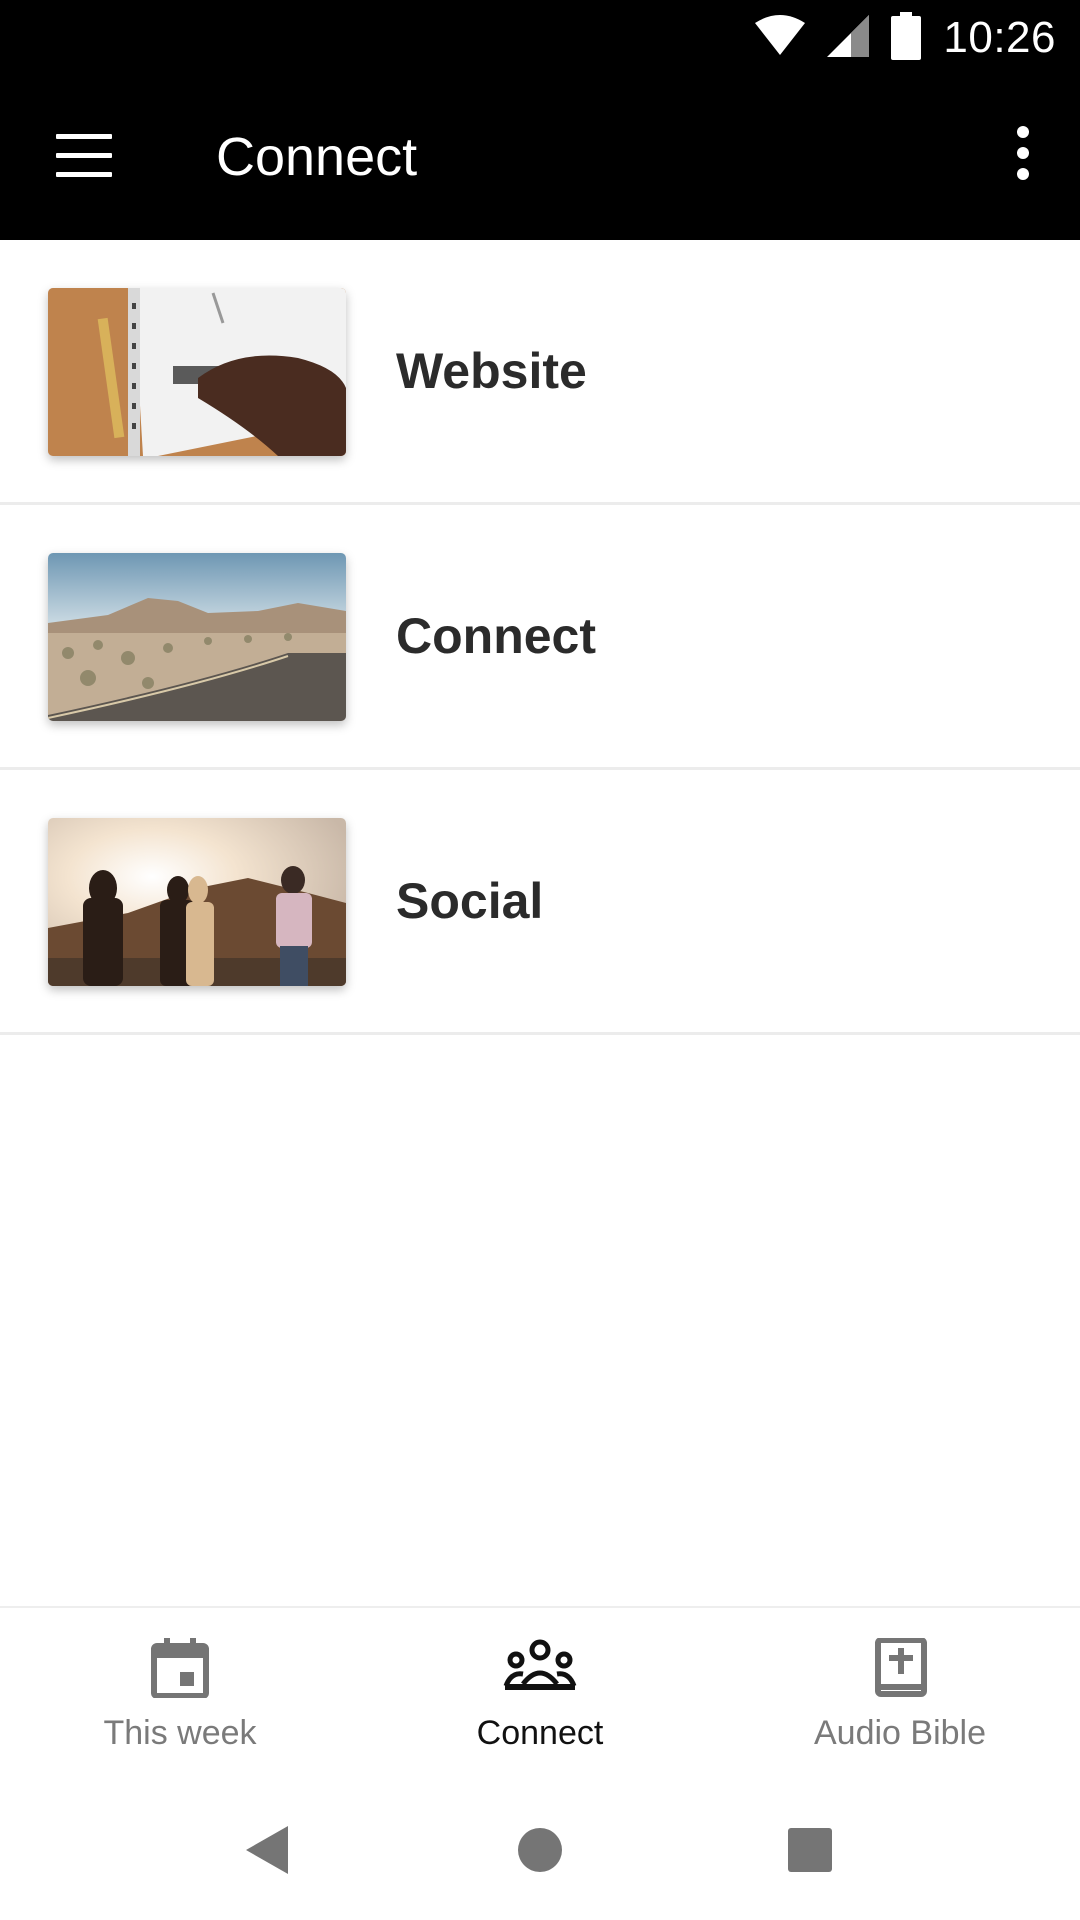 The width and height of the screenshot is (1080, 1920). I want to click on list-item-connect: Connect, so click(540, 637).